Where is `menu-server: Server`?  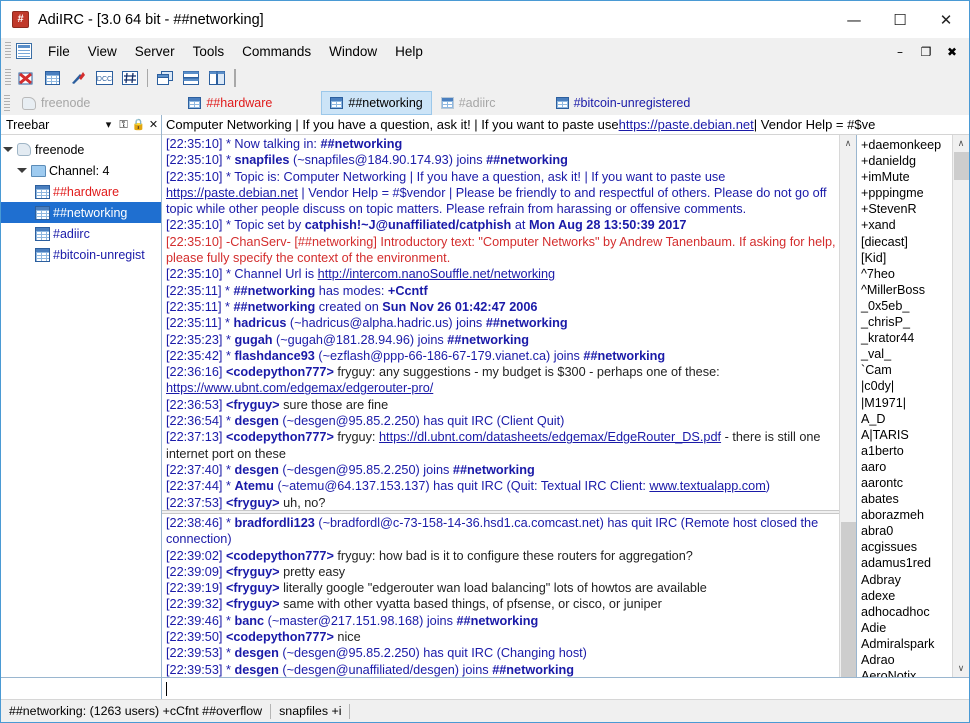 menu-server: Server is located at coordinates (155, 51).